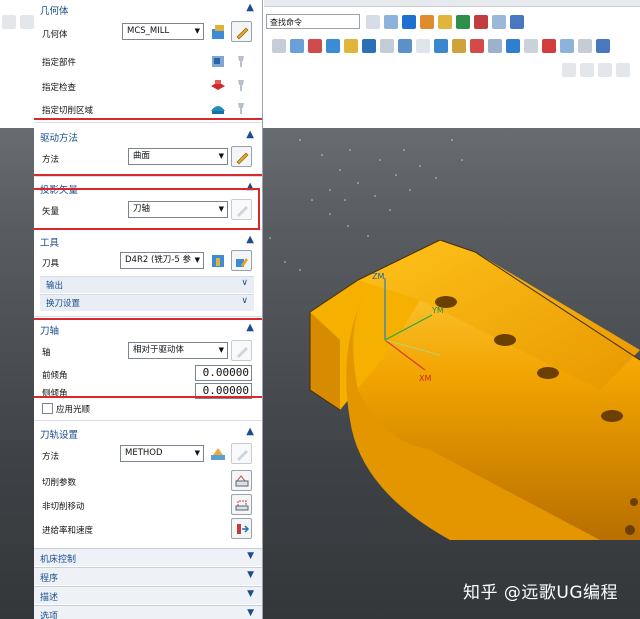  Describe the element at coordinates (148, 595) in the screenshot. I see `section-description: 描述 ▼` at that location.